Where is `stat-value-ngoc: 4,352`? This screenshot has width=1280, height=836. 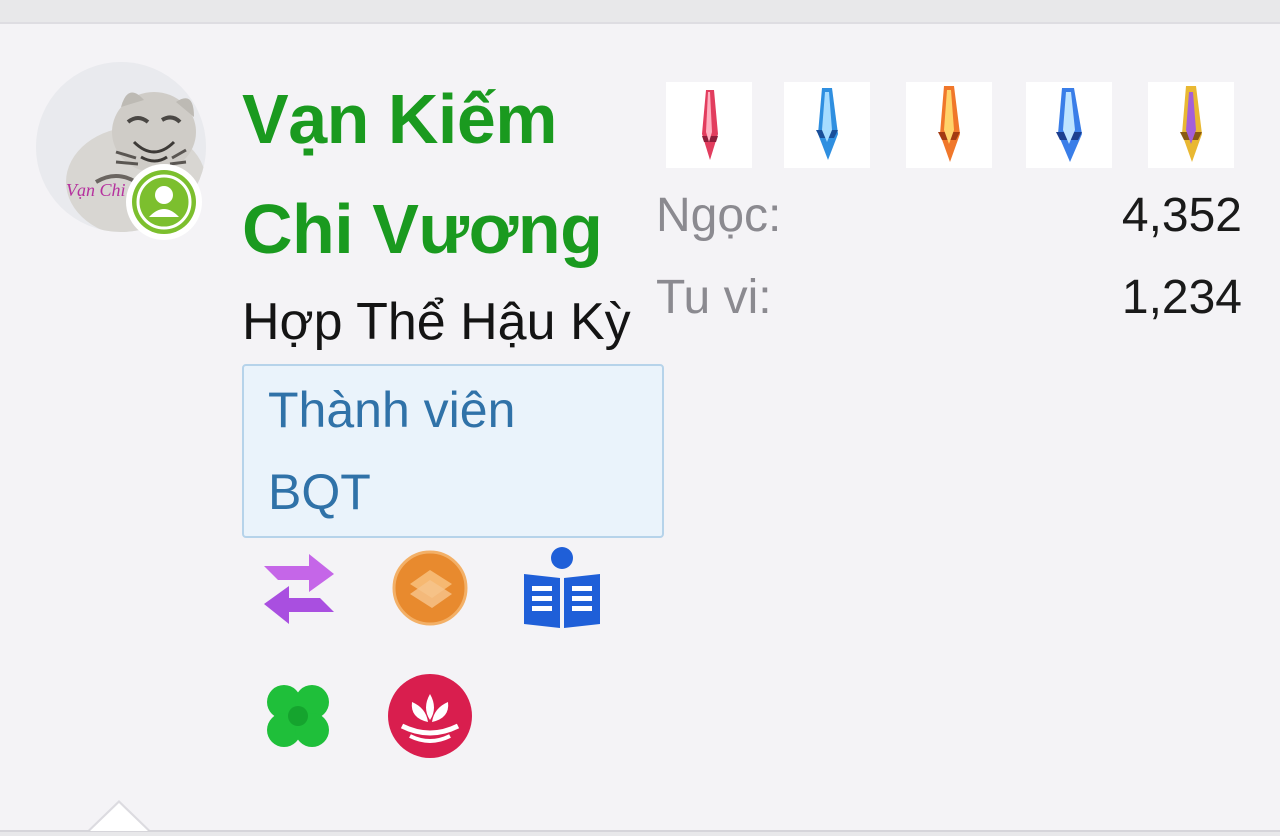 stat-value-ngoc: 4,352 is located at coordinates (1181, 215).